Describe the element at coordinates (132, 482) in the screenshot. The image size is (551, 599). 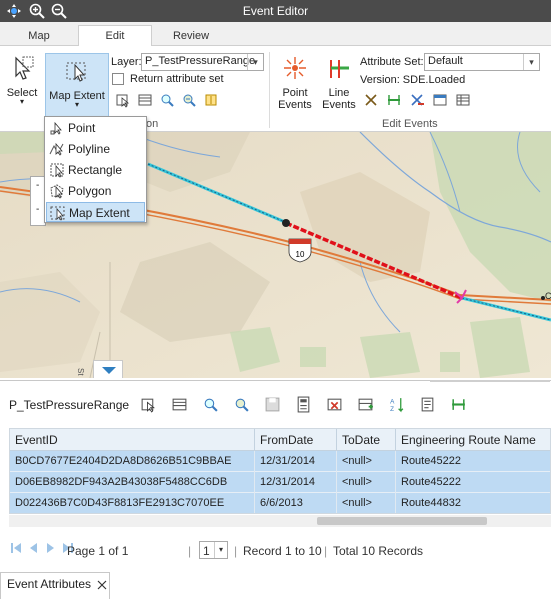
I see `cell-eventid: D06EB8982DF943A2B43038F5488CC6DB` at that location.